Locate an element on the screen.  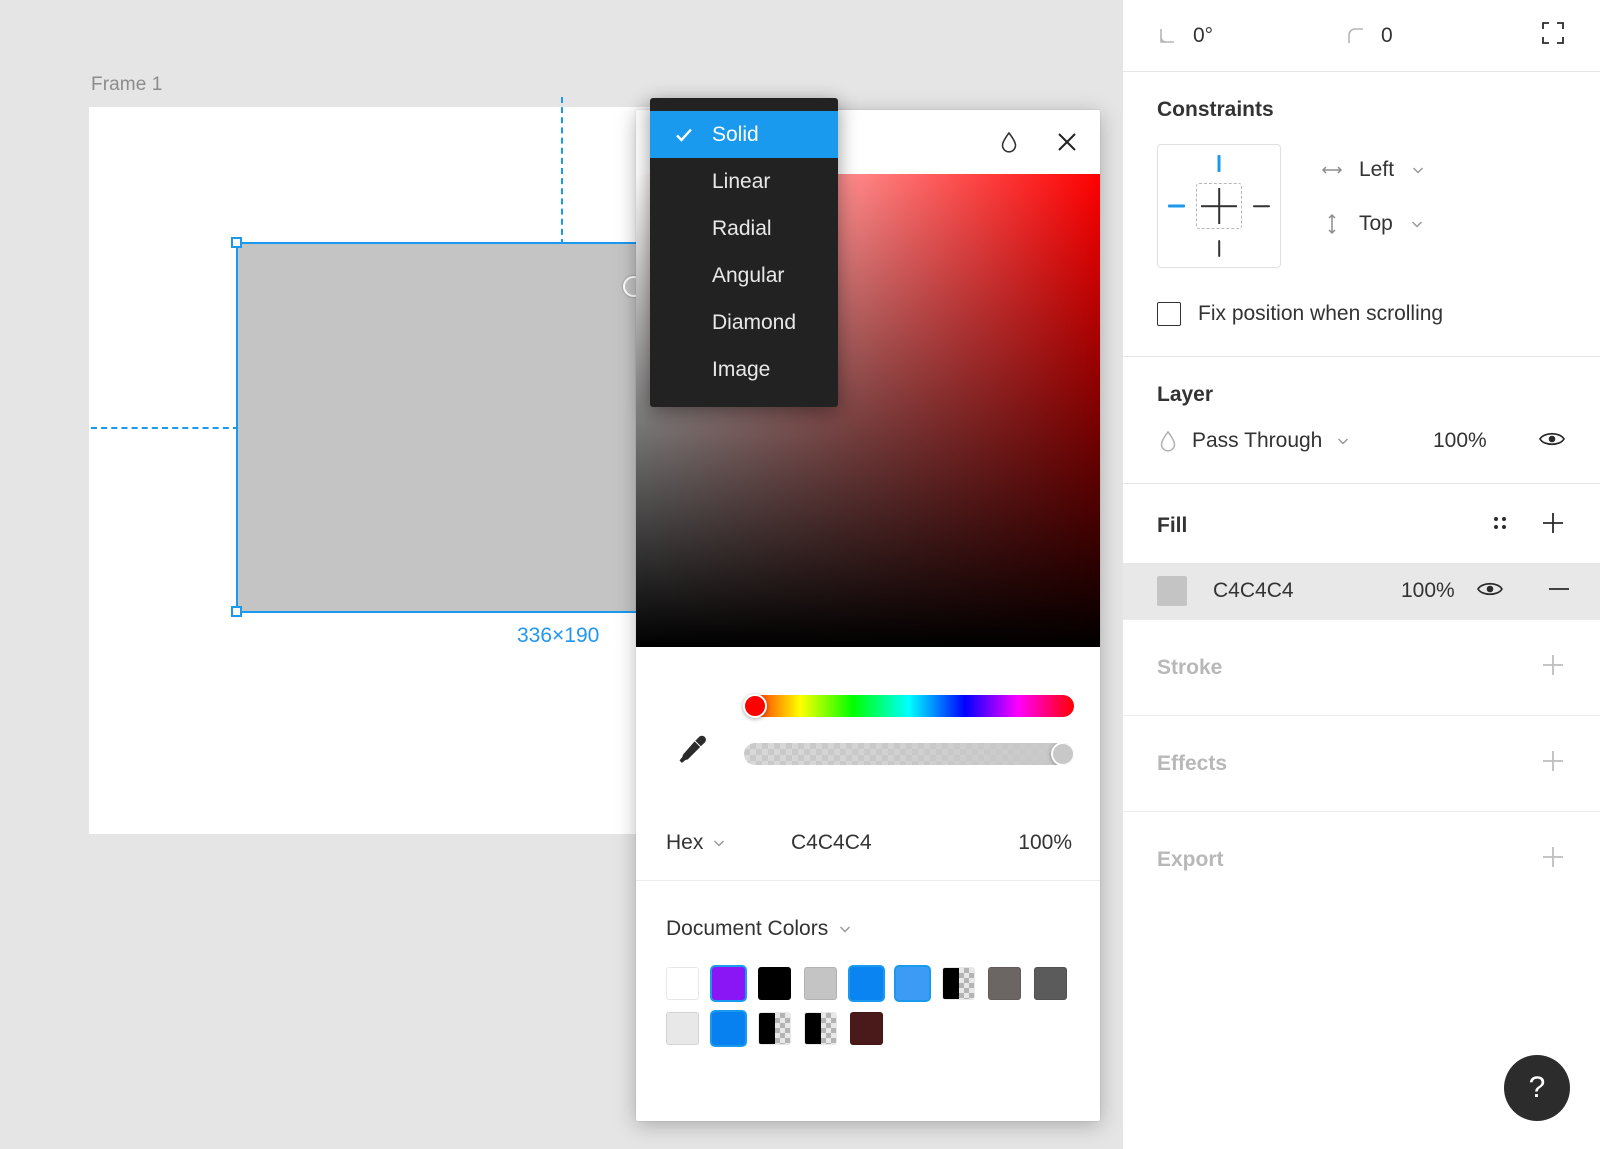
help-label: ? is located at coordinates (1537, 1087).